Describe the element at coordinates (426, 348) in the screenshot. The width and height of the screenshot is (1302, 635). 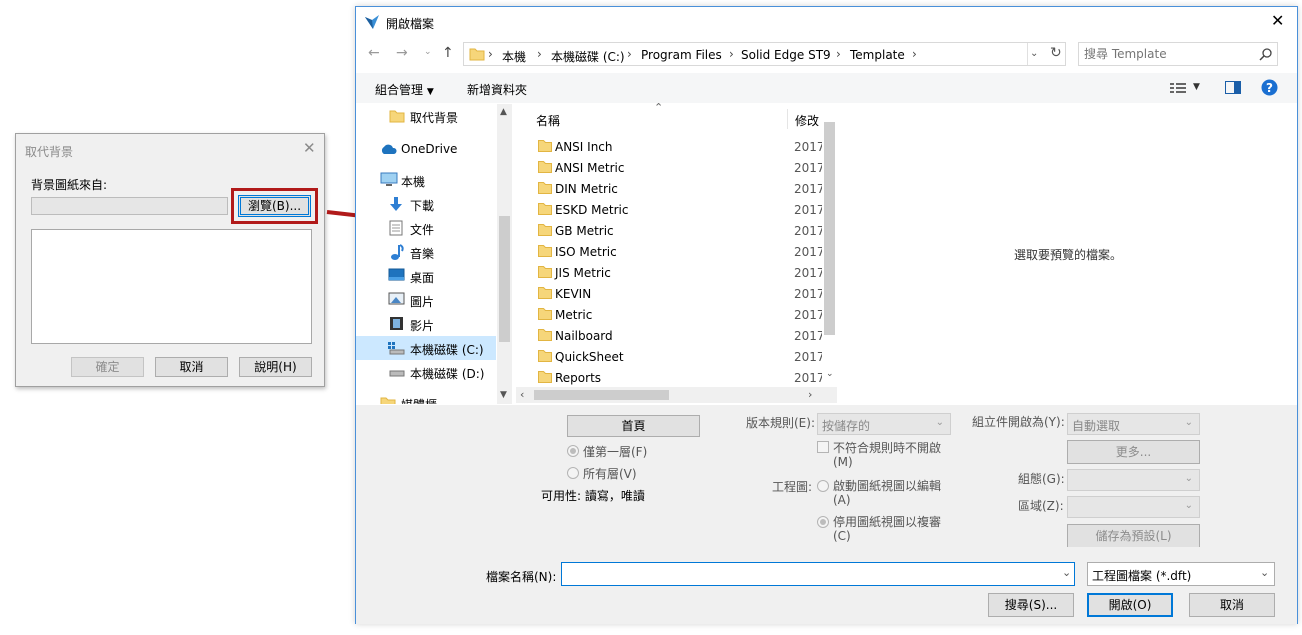
I see `nav-item-c-drive: 本機磁碟 (C:)` at that location.